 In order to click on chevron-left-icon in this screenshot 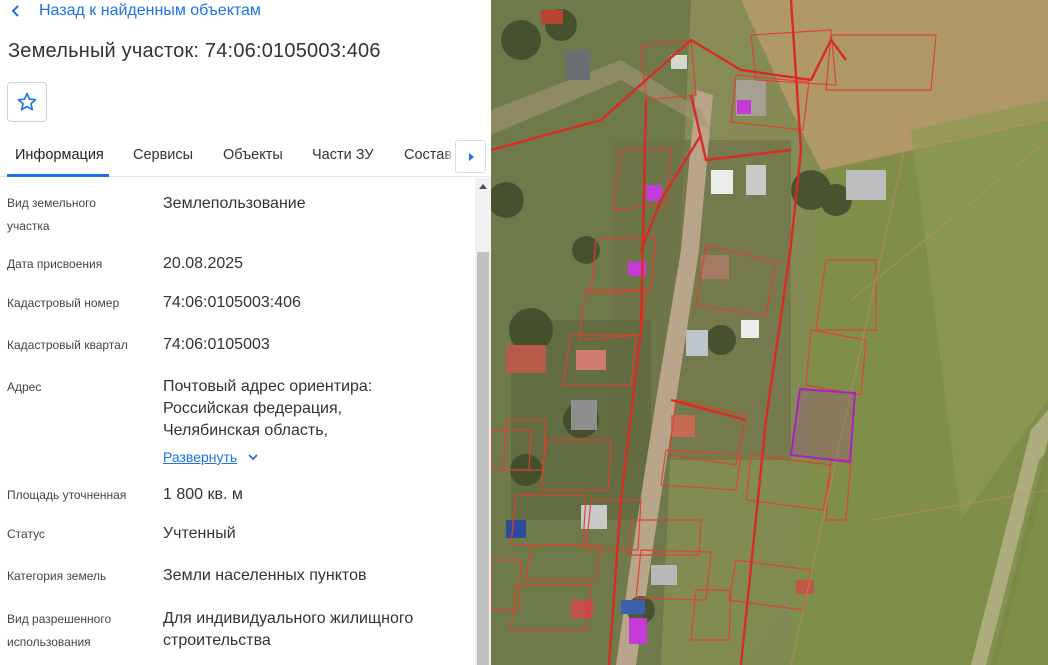, I will do `click(21, 11)`.